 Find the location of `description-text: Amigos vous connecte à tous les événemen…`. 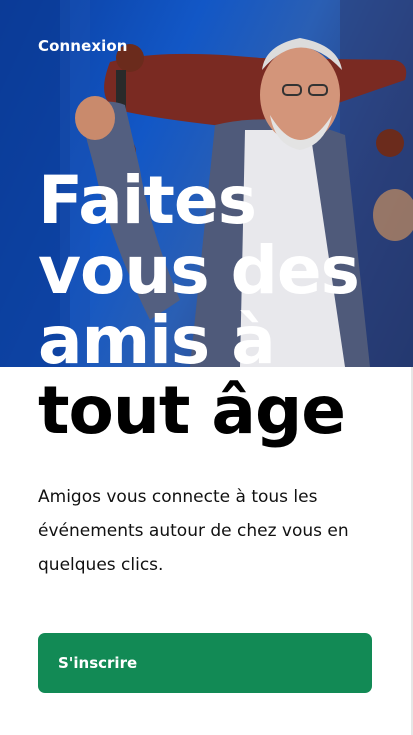

description-text: Amigos vous connecte à tous les événemen… is located at coordinates (193, 531).